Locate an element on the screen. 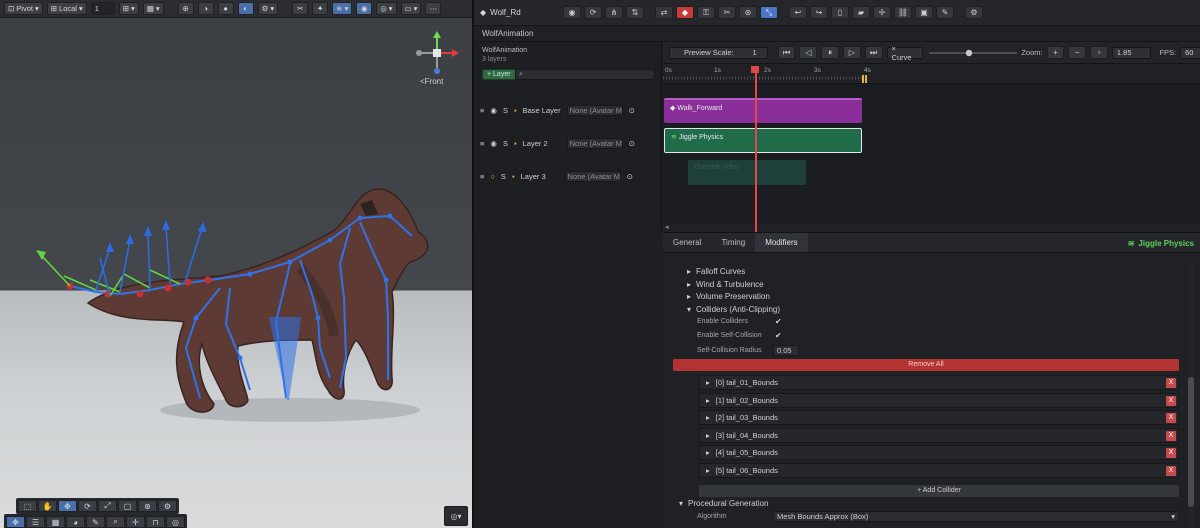  light-toggle-button: ✦ is located at coordinates (320, 8).